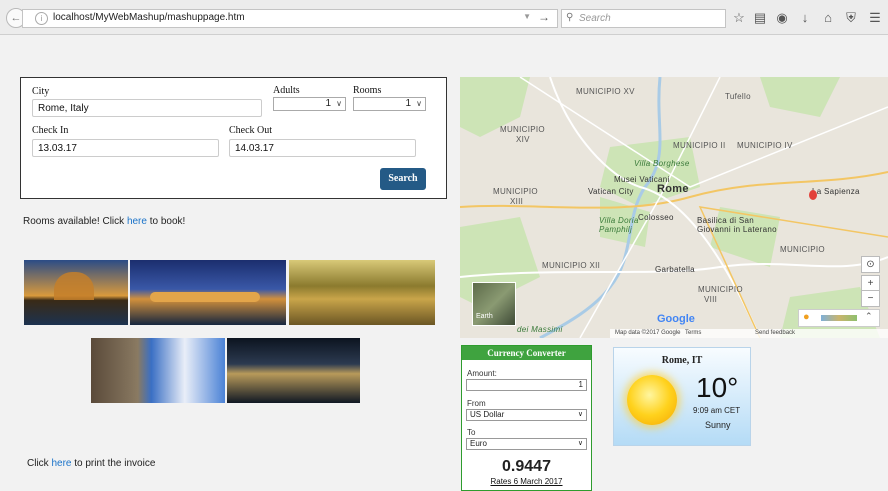  What do you see at coordinates (711, 299) in the screenshot?
I see `map-label: VIII` at bounding box center [711, 299].